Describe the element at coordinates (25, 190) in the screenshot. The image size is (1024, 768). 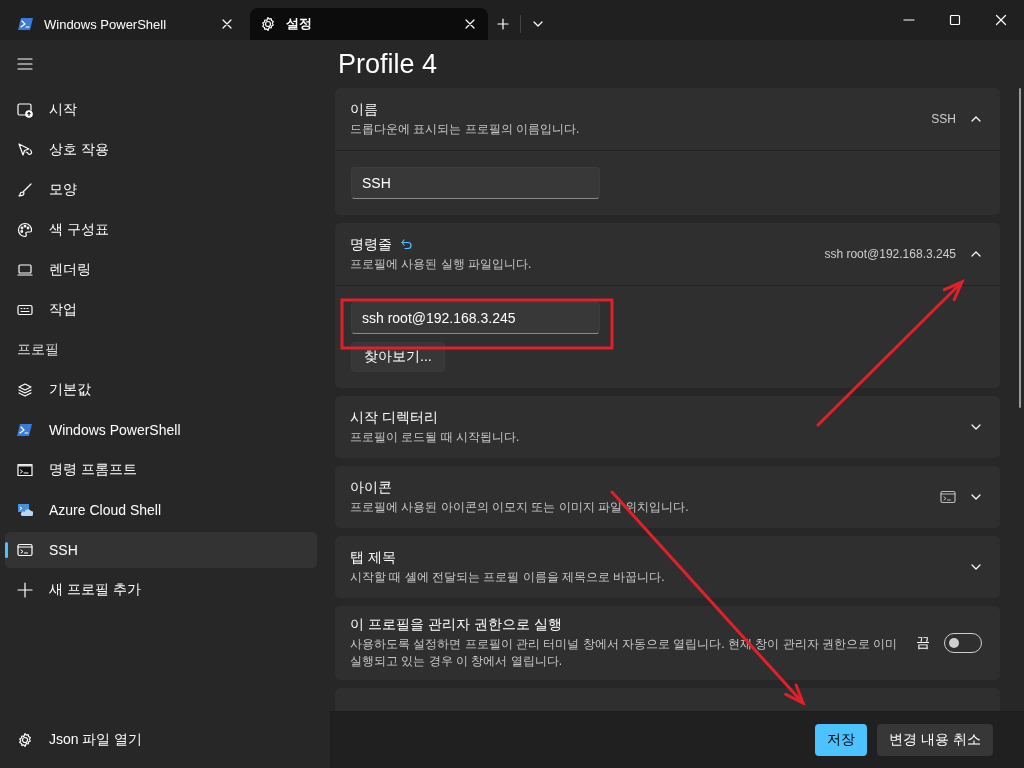
I see `brush-icon` at that location.